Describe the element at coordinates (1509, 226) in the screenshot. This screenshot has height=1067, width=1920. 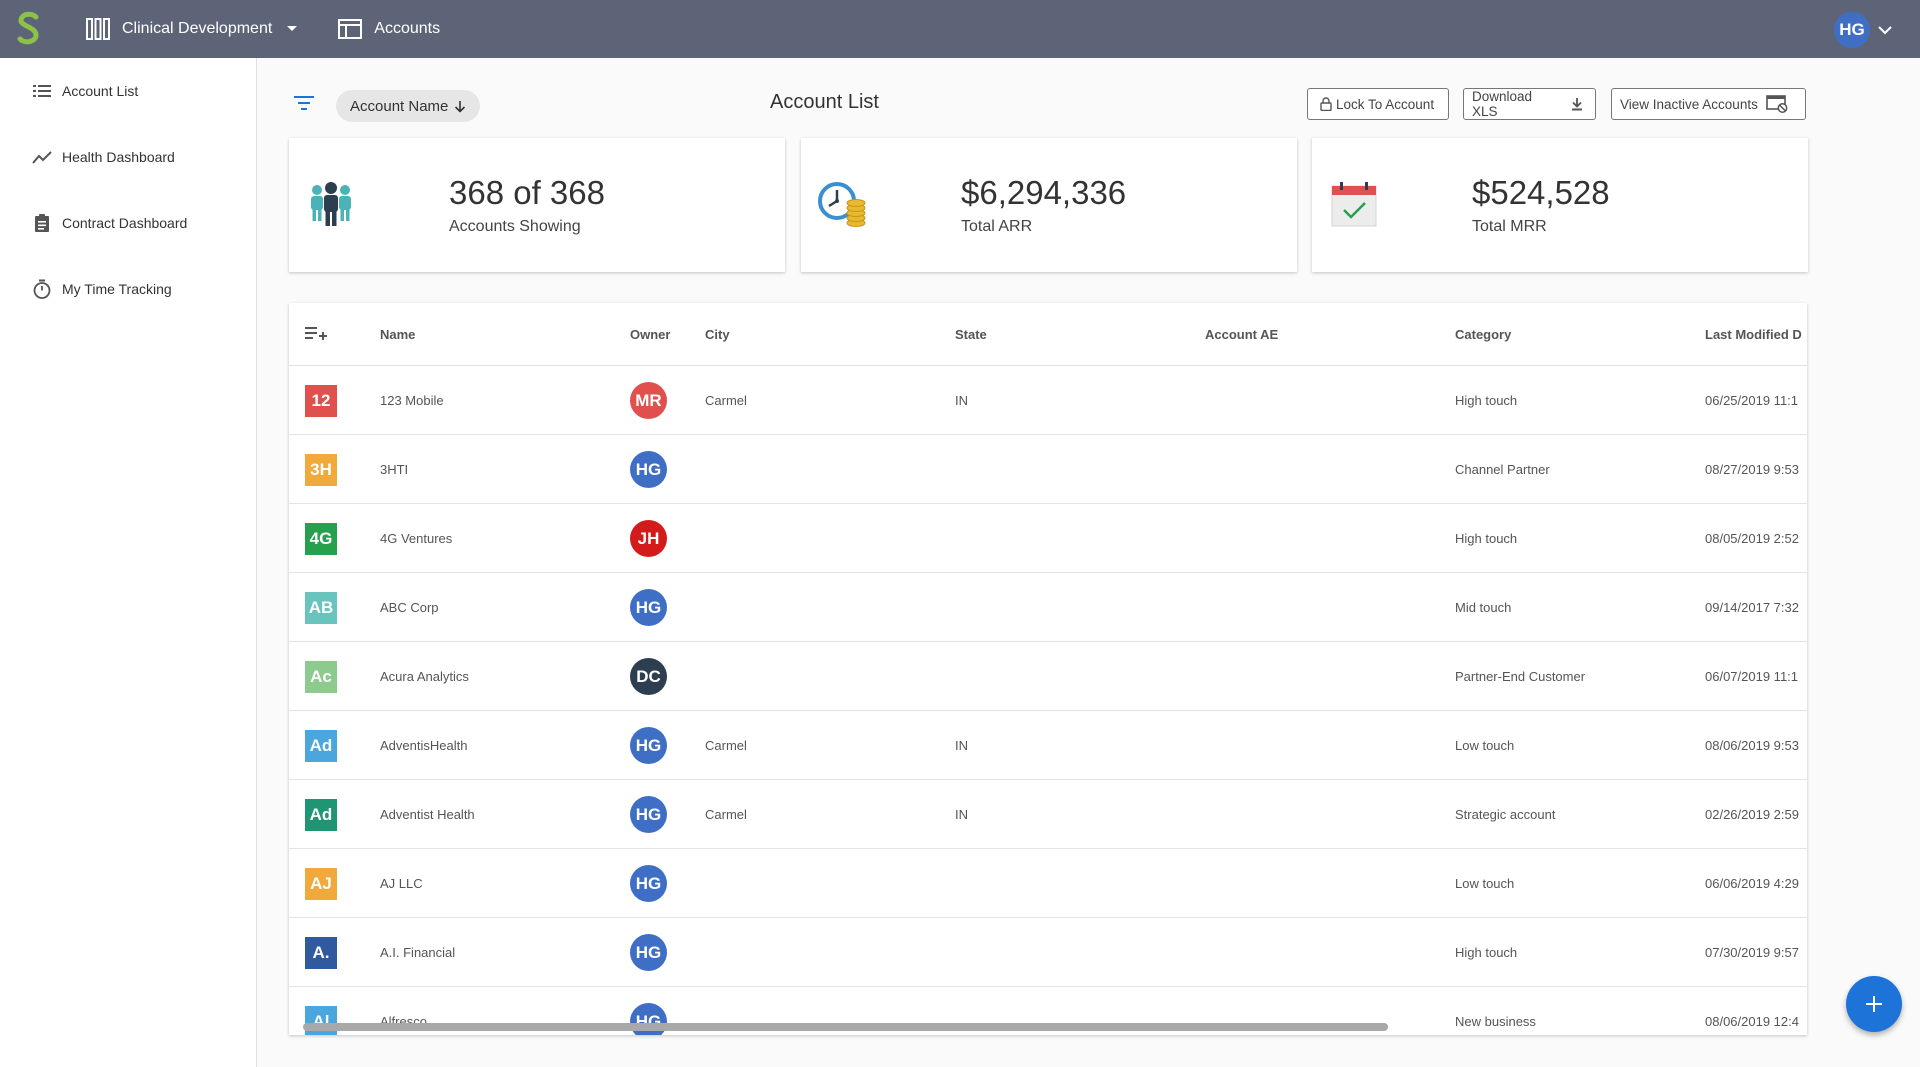
I see `total-mrr-caption: Total MRR` at that location.